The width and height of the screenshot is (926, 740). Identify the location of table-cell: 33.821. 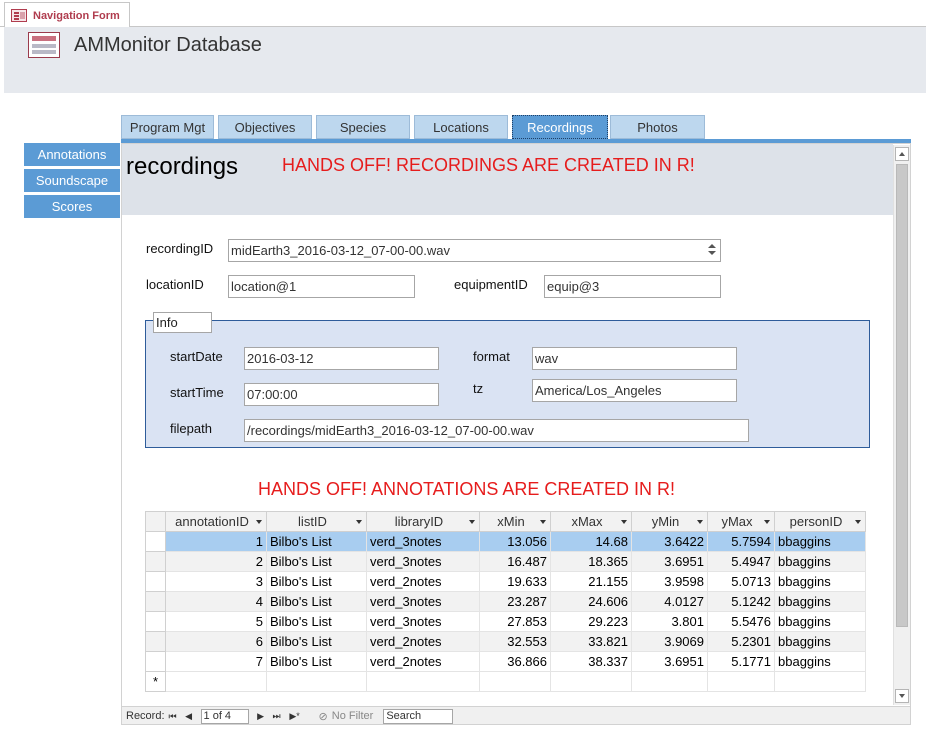
(591, 641).